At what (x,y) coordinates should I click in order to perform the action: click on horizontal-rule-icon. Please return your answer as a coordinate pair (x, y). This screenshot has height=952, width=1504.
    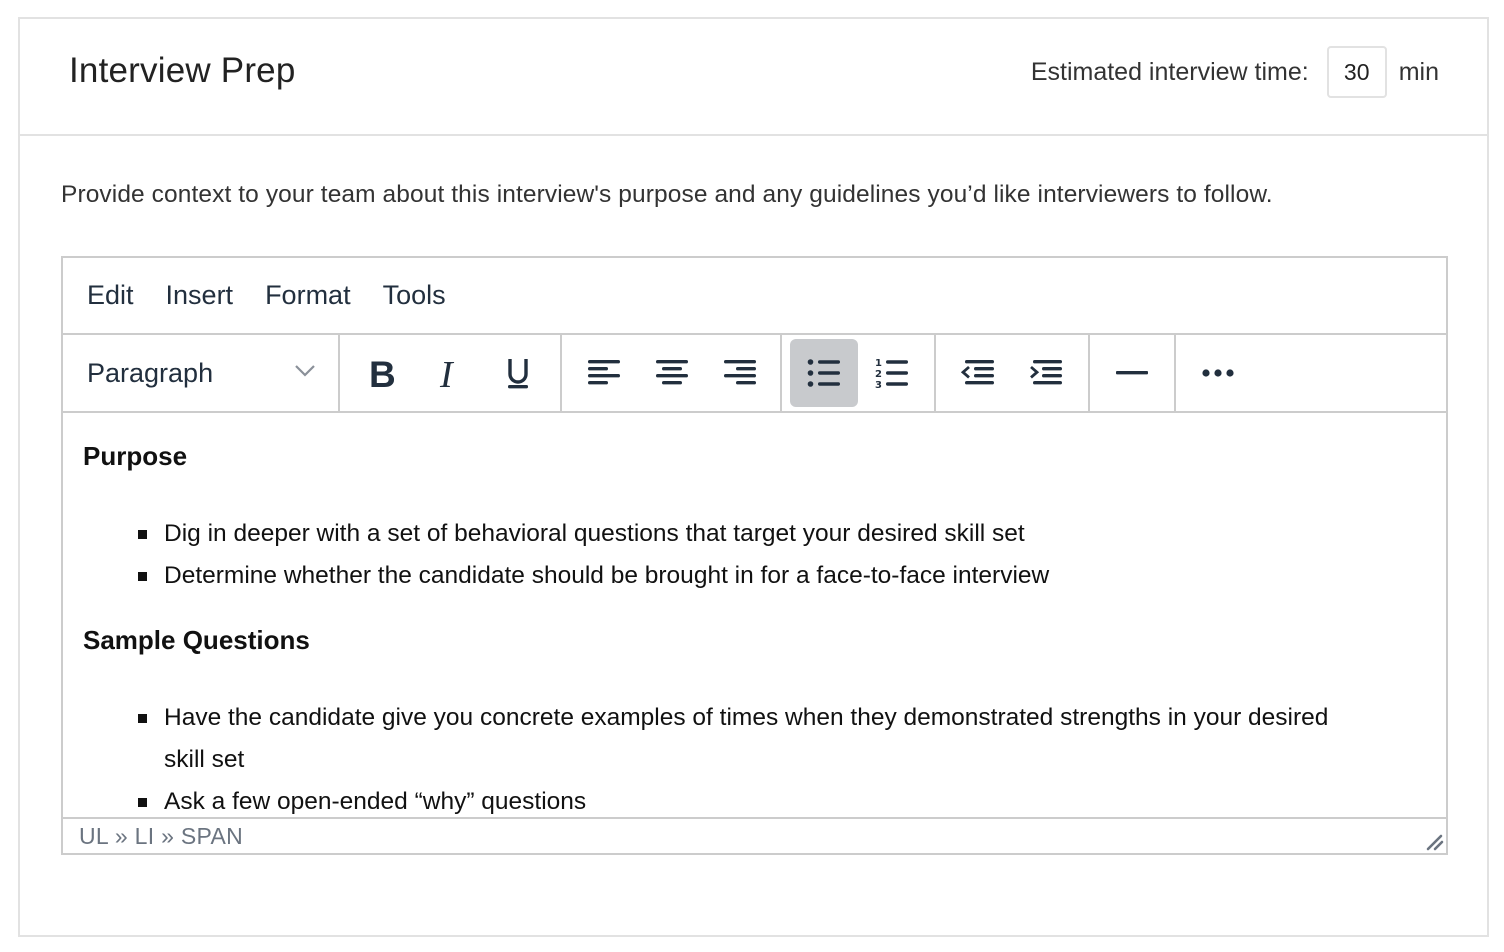
    Looking at the image, I should click on (1132, 373).